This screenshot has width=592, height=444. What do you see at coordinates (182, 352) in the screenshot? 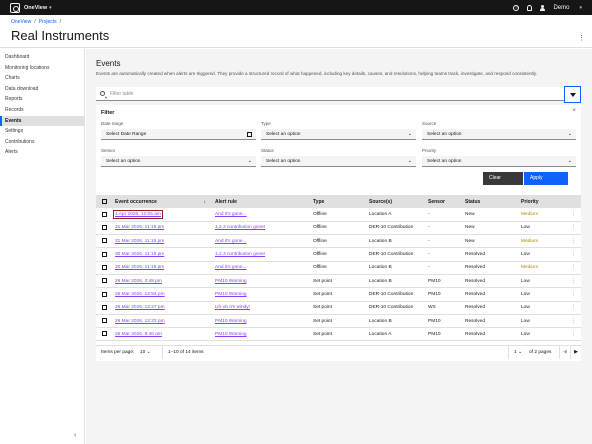
I see `item-range: 1–10 of 14 items` at bounding box center [182, 352].